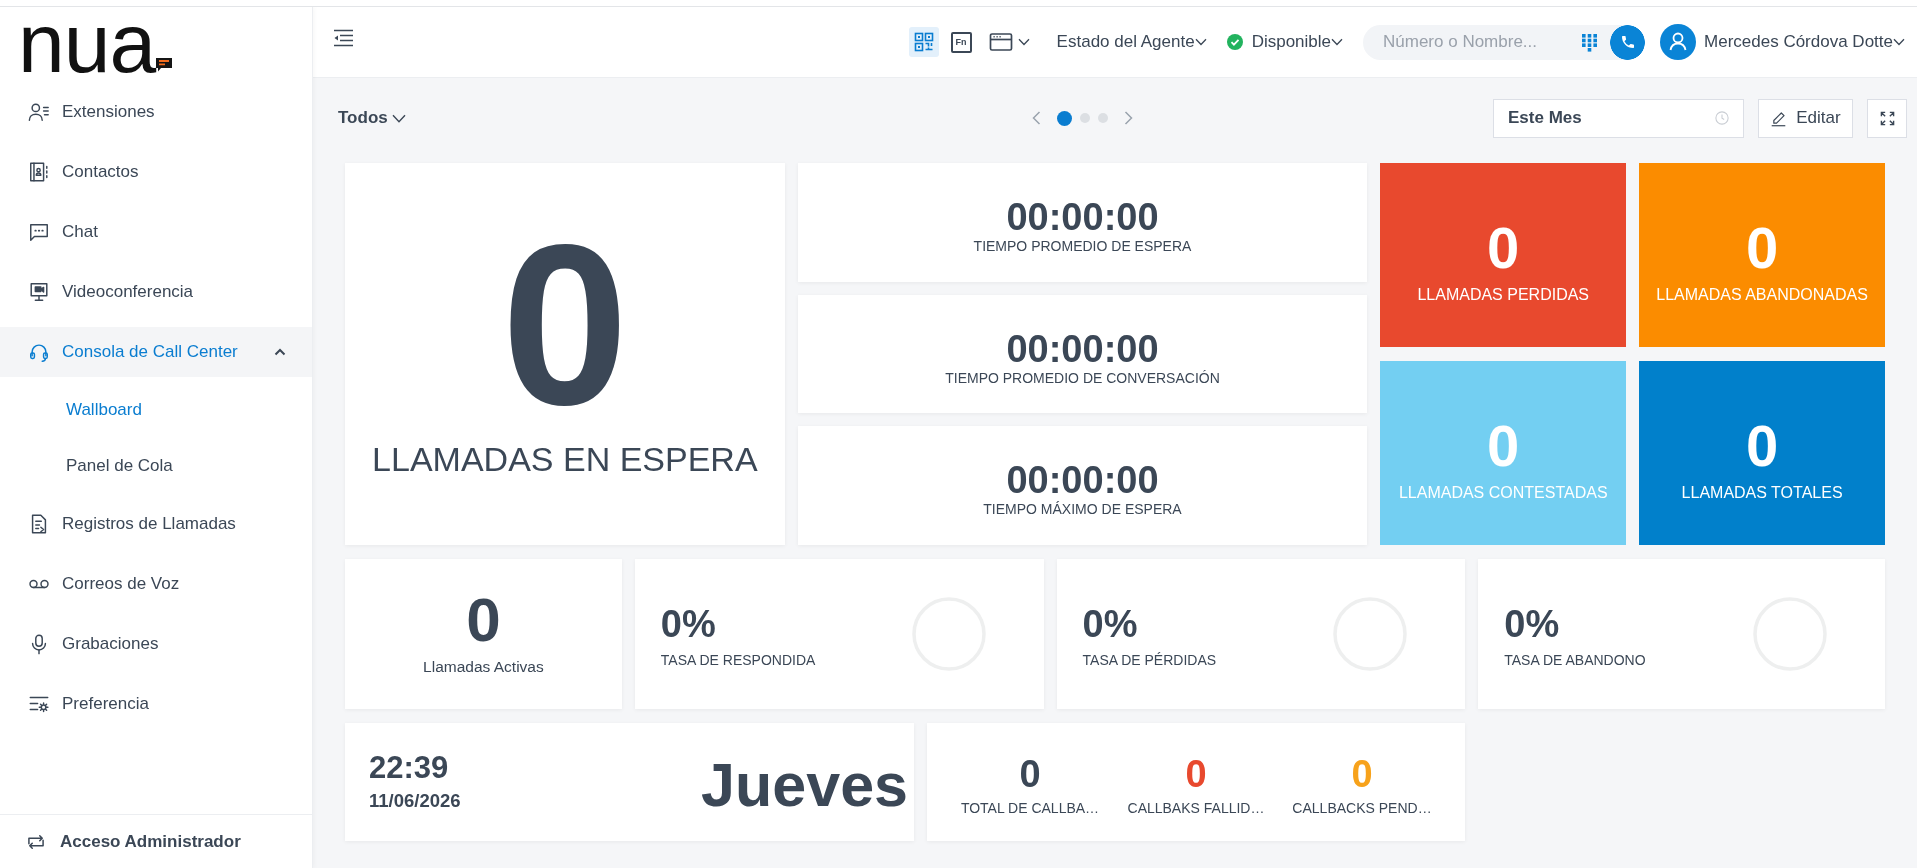  I want to click on rate-label: TASA DE RESPONDIDA, so click(738, 660).